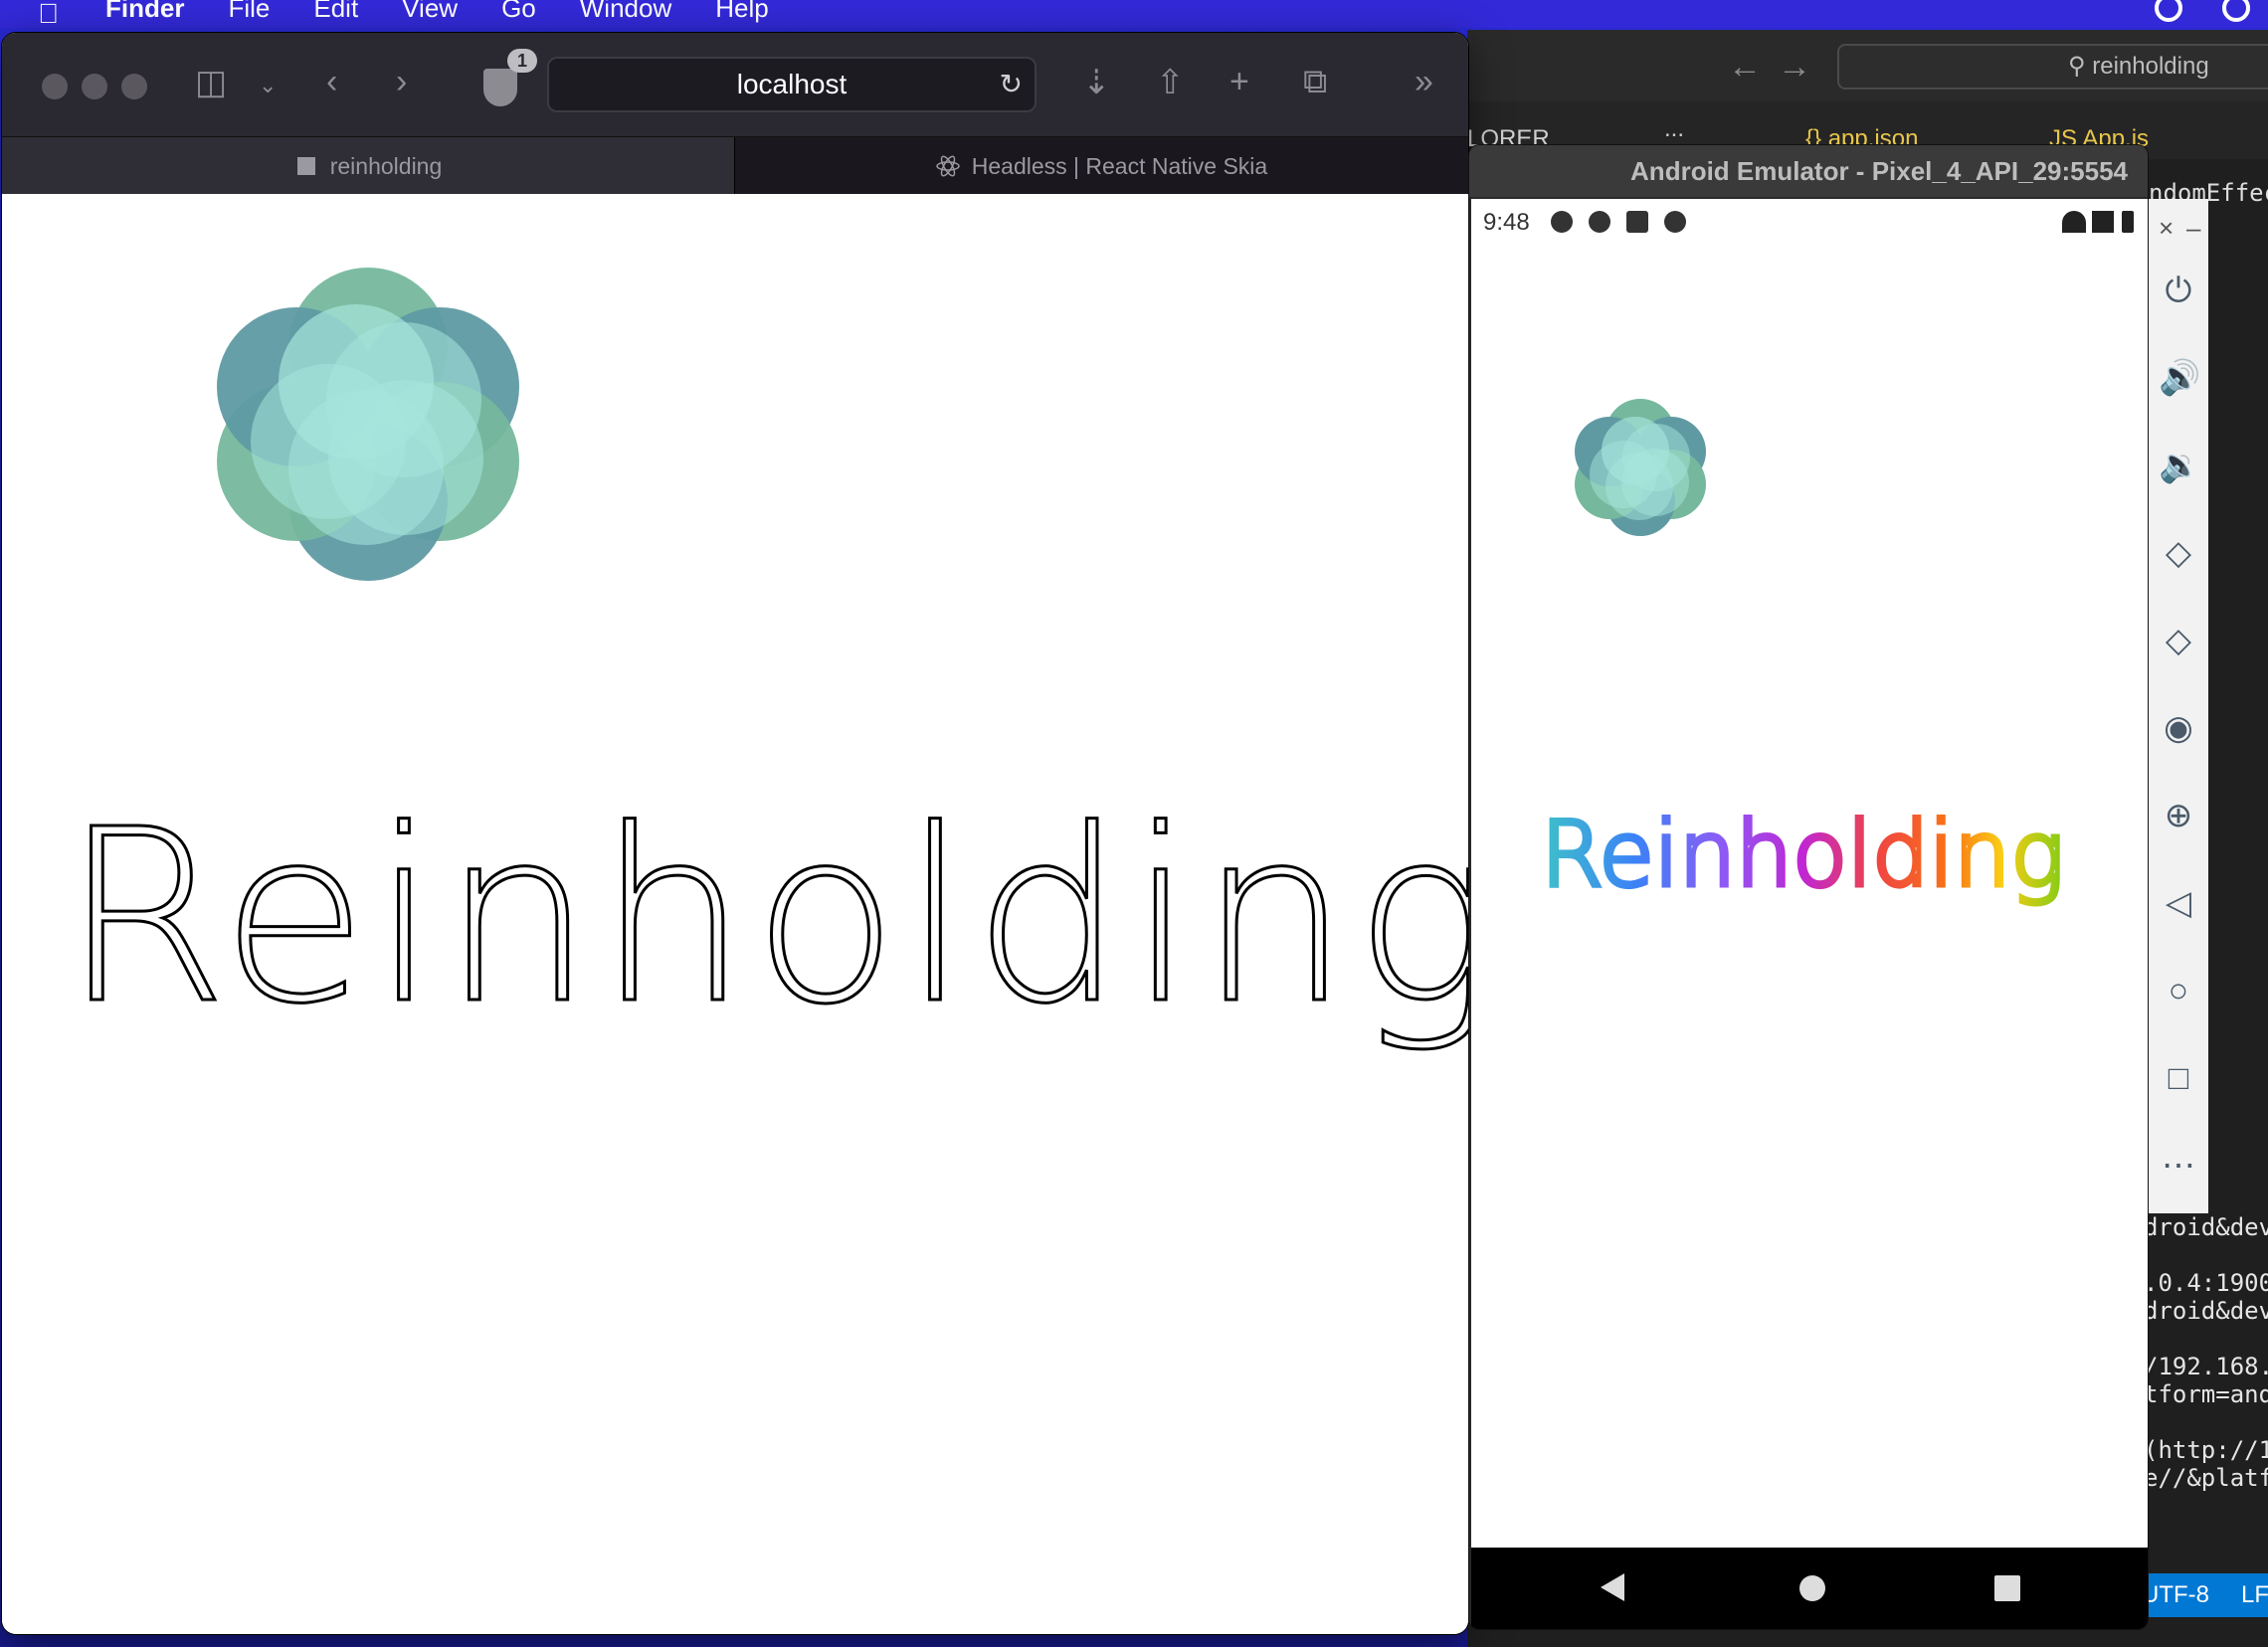 The width and height of the screenshot is (2268, 1647). Describe the element at coordinates (1637, 222) in the screenshot. I see `sdcard-status-icon` at that location.